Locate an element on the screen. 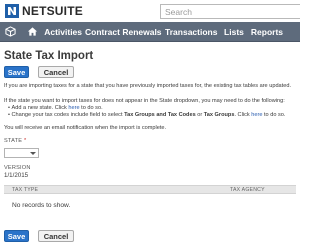 The height and width of the screenshot is (248, 320). tax-codes-link: here is located at coordinates (256, 115).